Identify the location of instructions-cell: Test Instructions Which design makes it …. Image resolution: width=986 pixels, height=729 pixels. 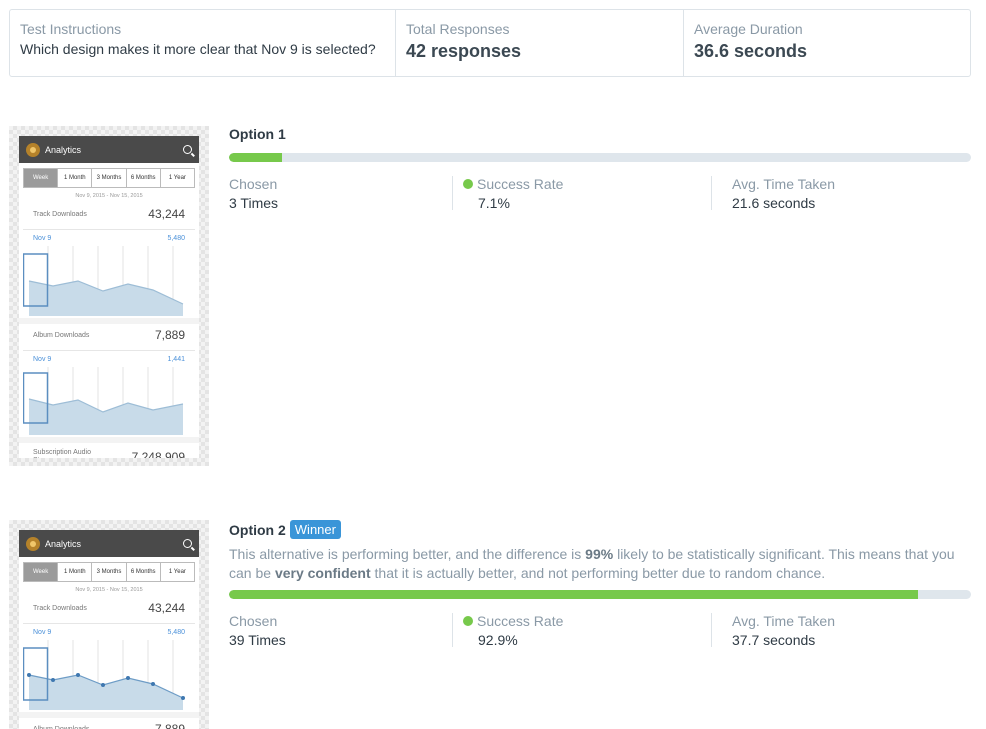
(203, 43).